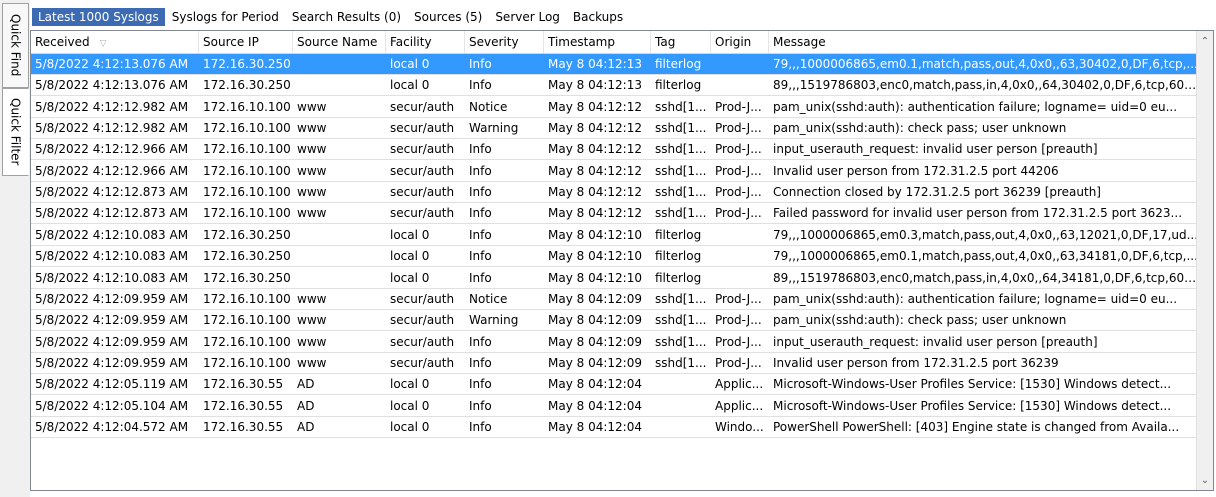 The width and height of the screenshot is (1216, 497). I want to click on column-header-timestamp: Timestamp, so click(597, 42).